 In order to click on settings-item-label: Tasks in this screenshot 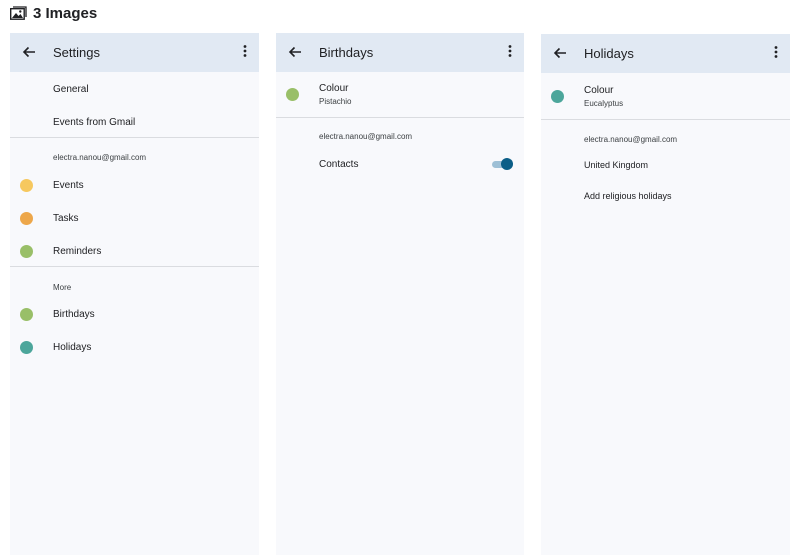, I will do `click(66, 218)`.